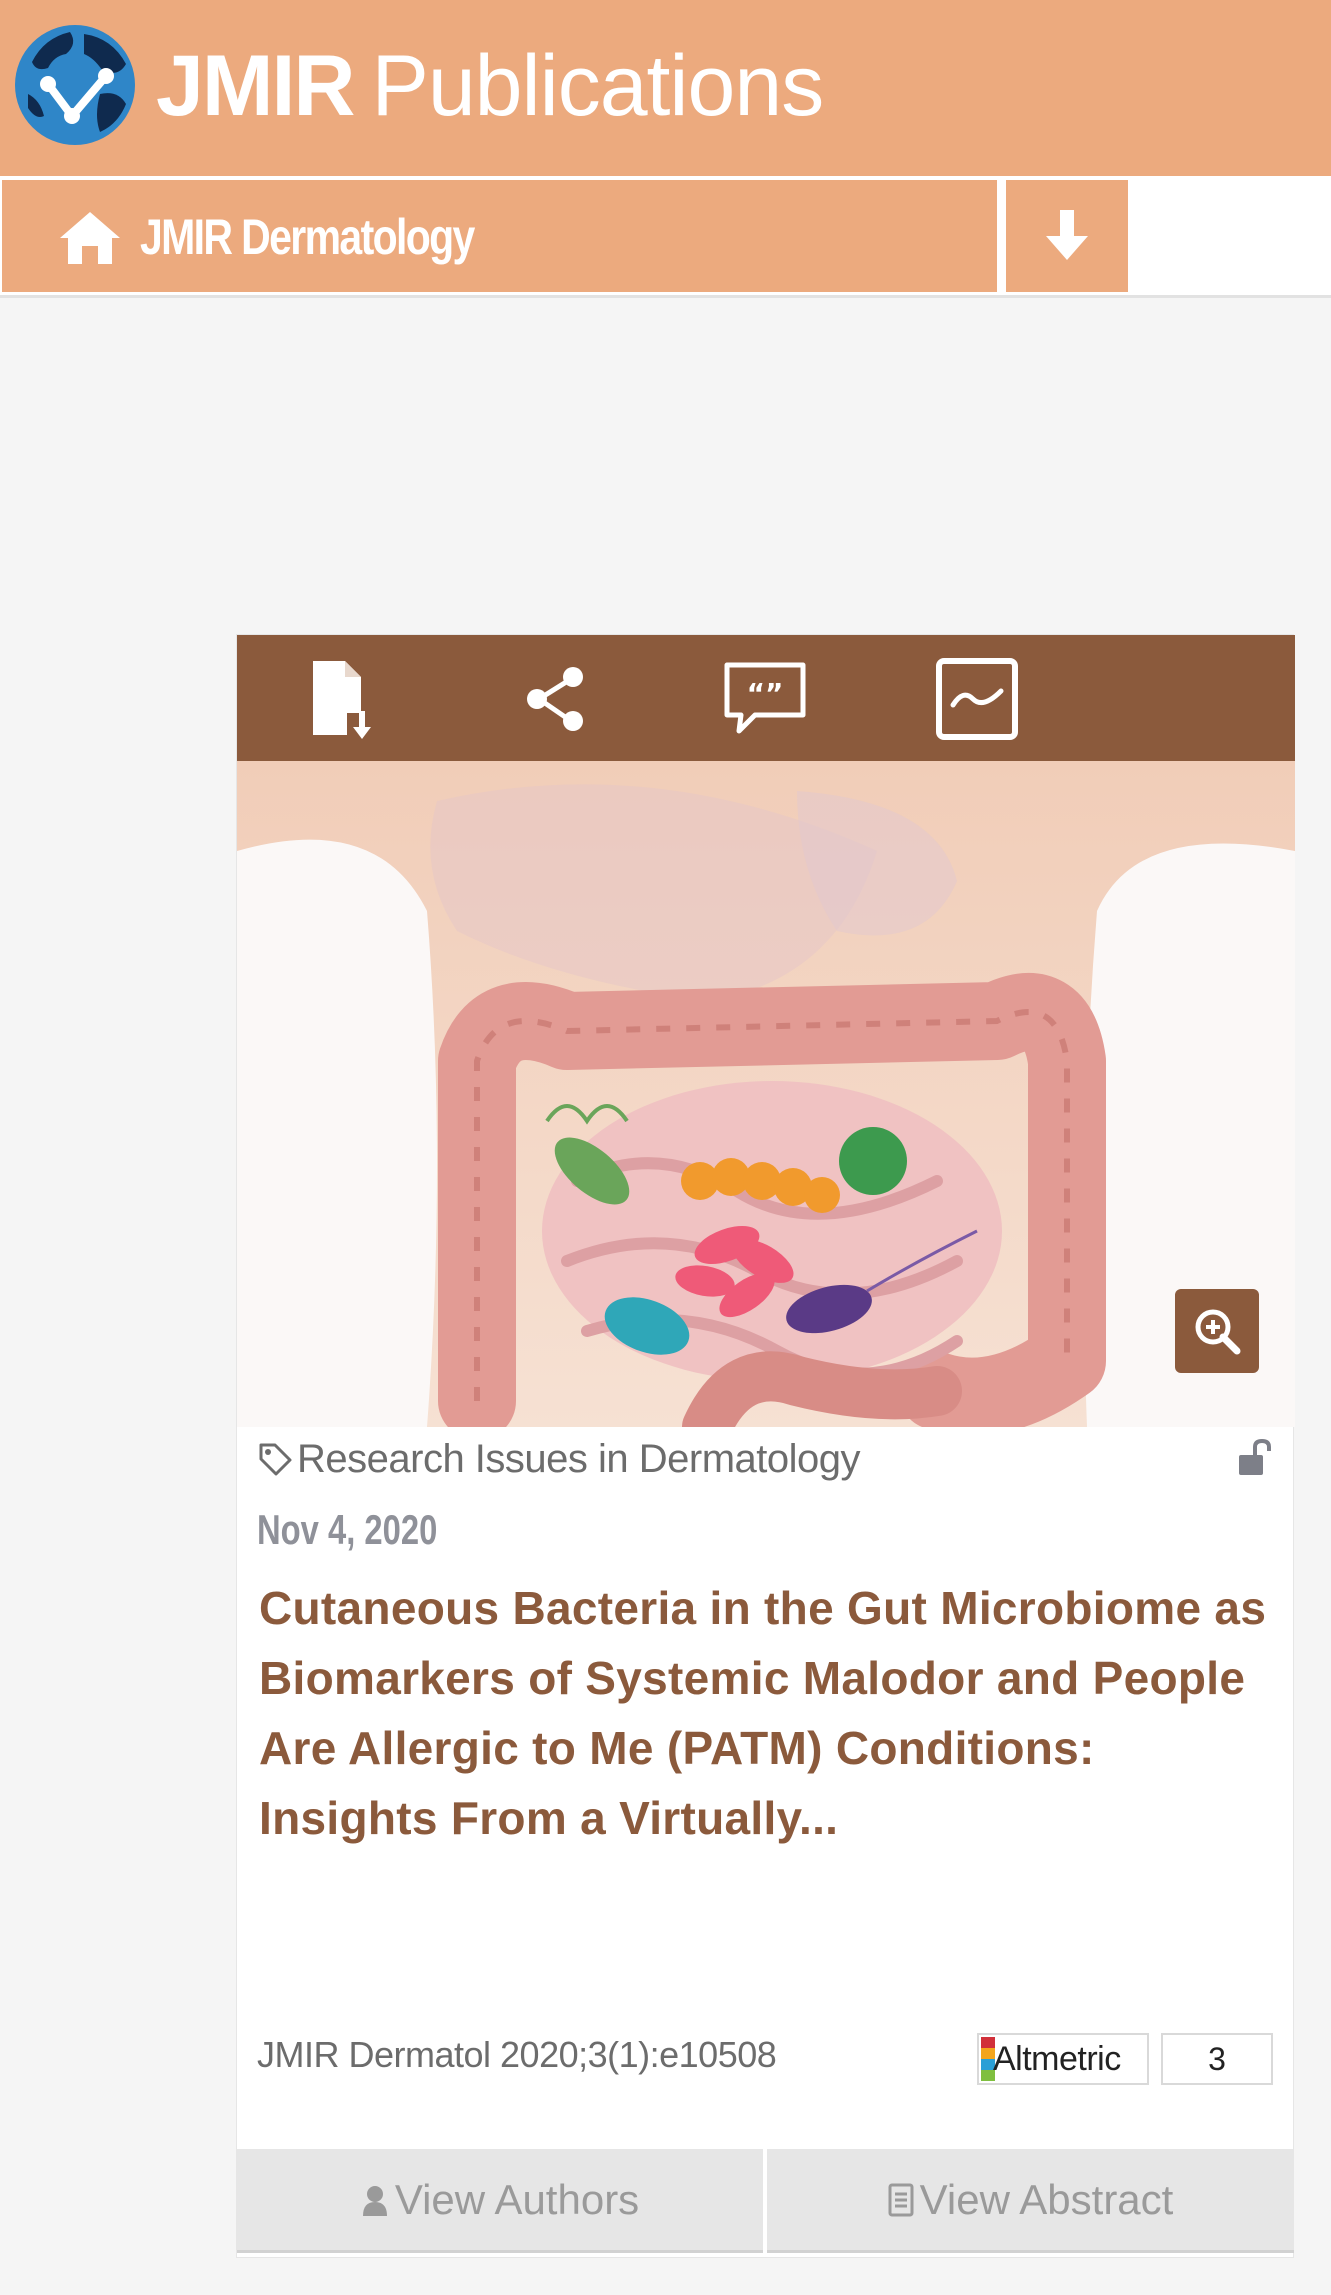 Image resolution: width=1331 pixels, height=2295 pixels. Describe the element at coordinates (555, 699) in the screenshot. I see `share-icon` at that location.